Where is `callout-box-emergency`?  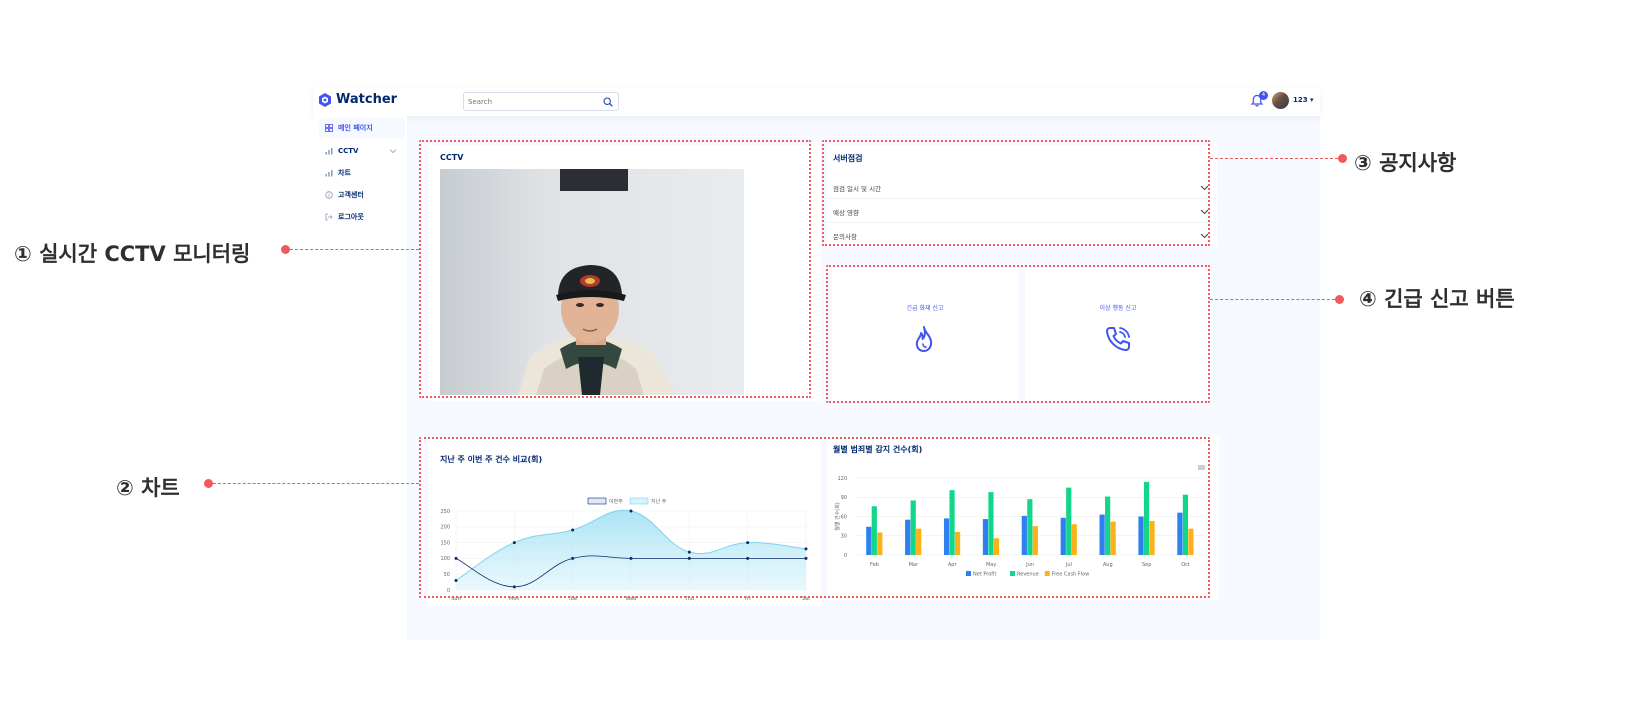
callout-box-emergency is located at coordinates (1018, 334).